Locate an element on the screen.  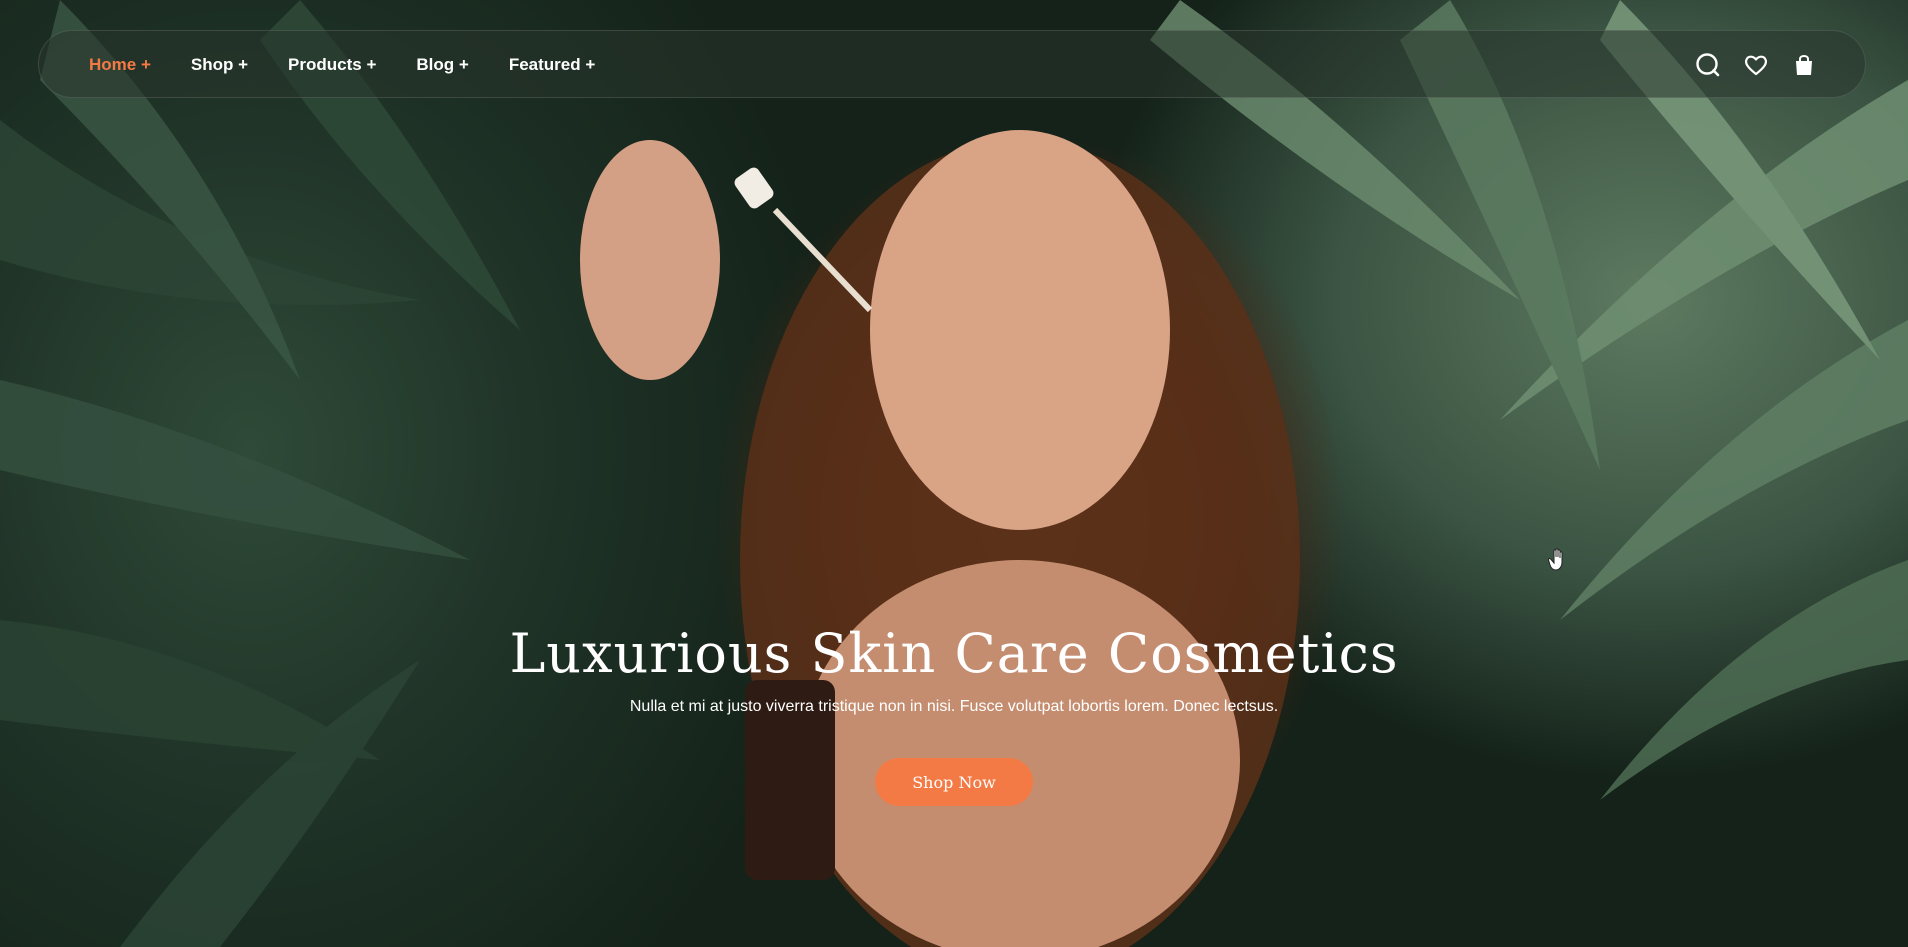
search-icon is located at coordinates (1708, 65).